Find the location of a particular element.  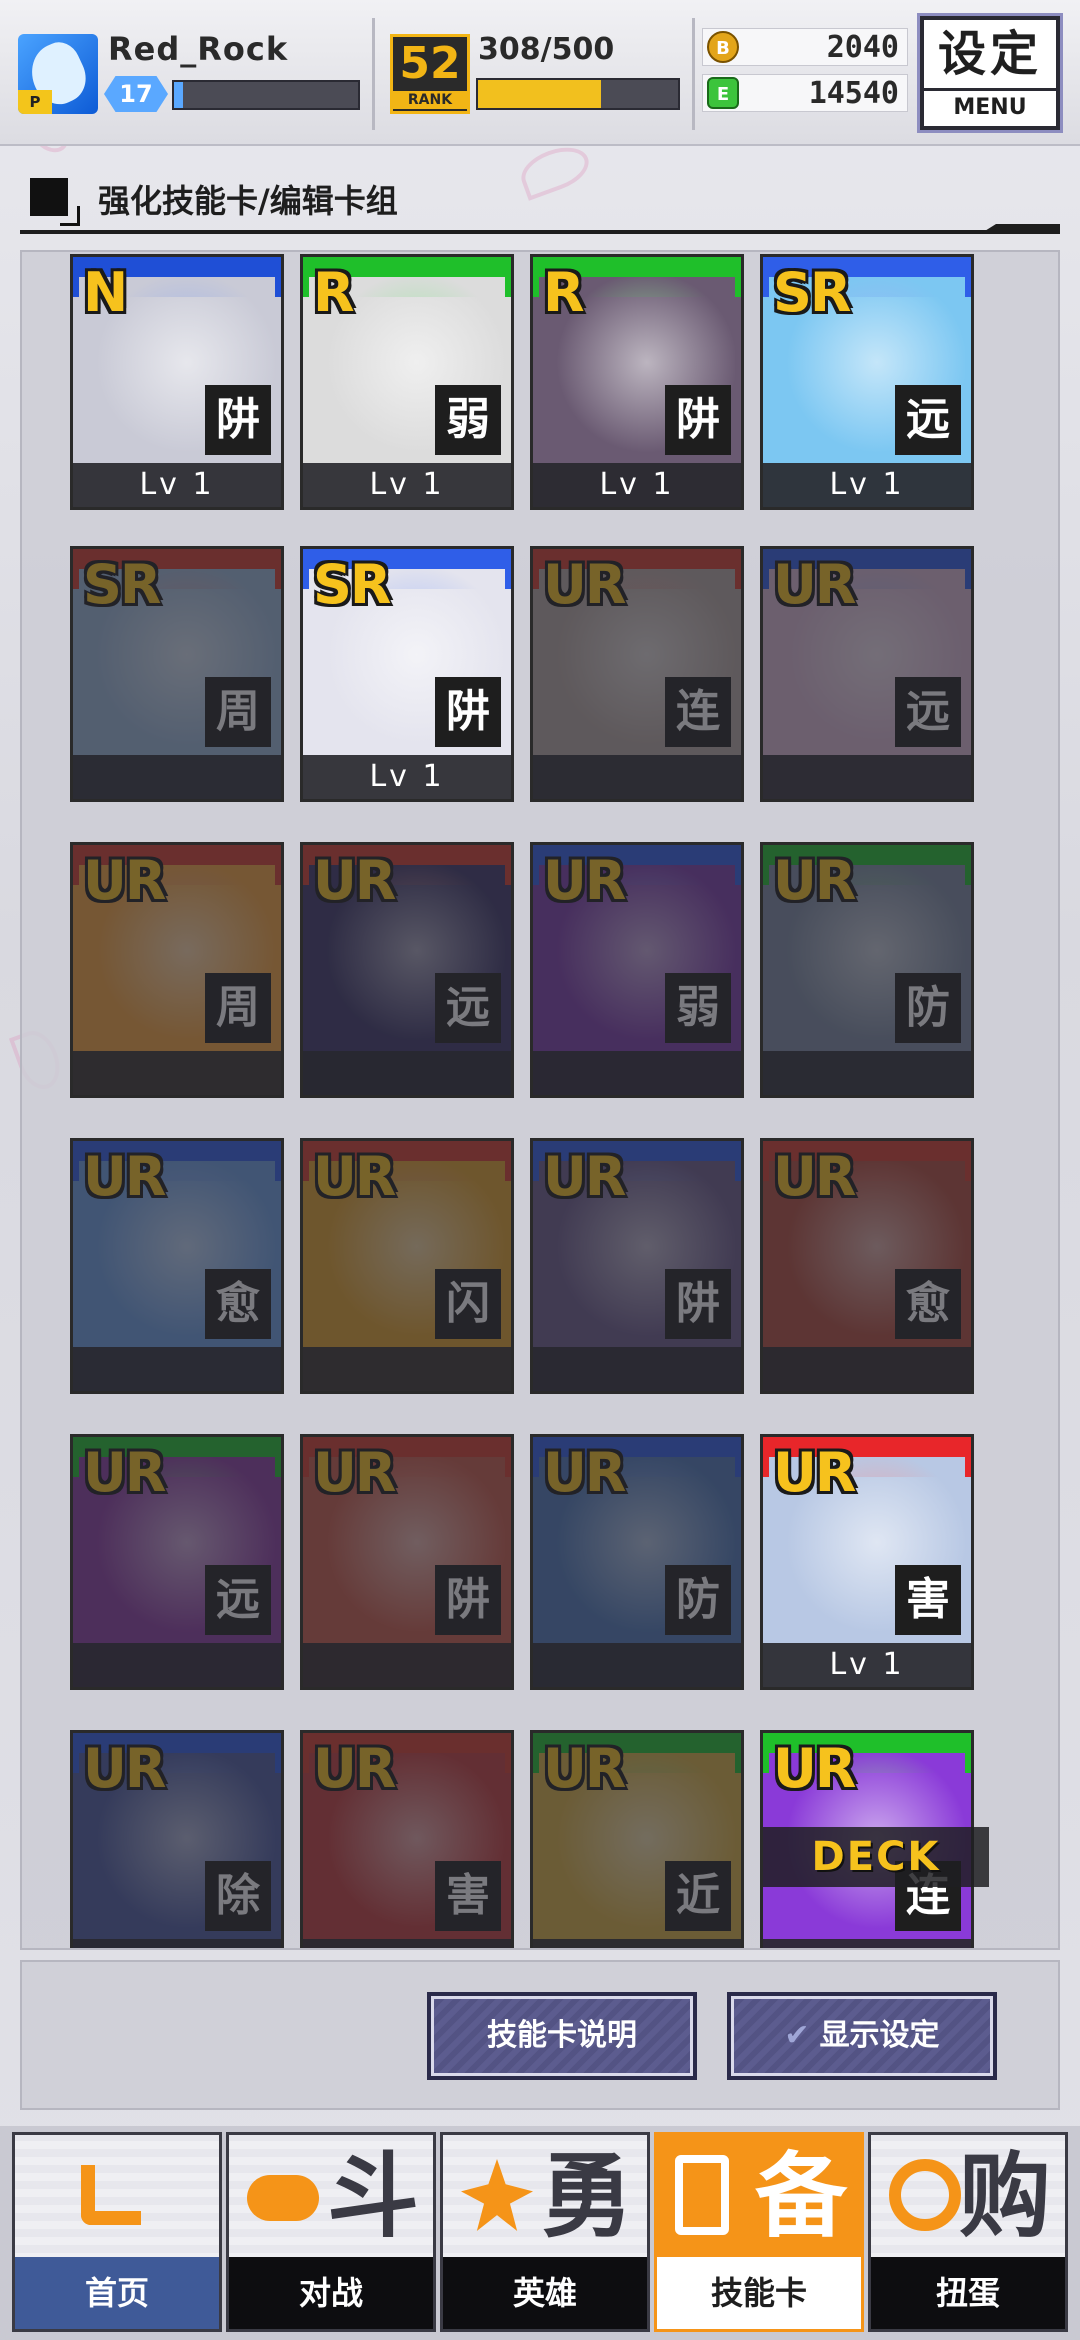

menu-button: 设定 MENU is located at coordinates (990, 73).